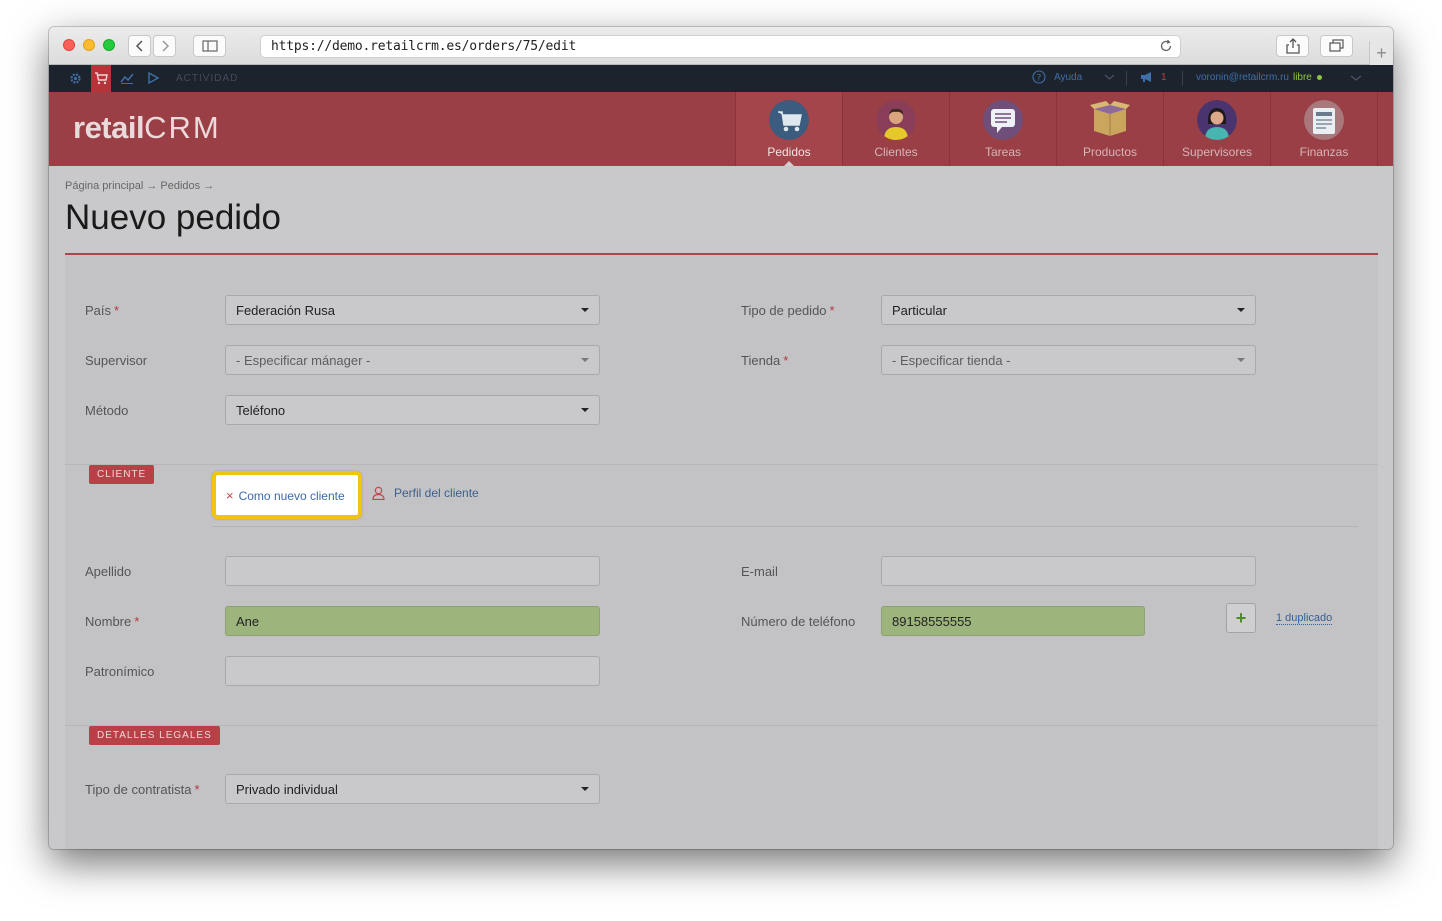 This screenshot has width=1442, height=921. I want to click on nombre-value: Ane, so click(248, 621).